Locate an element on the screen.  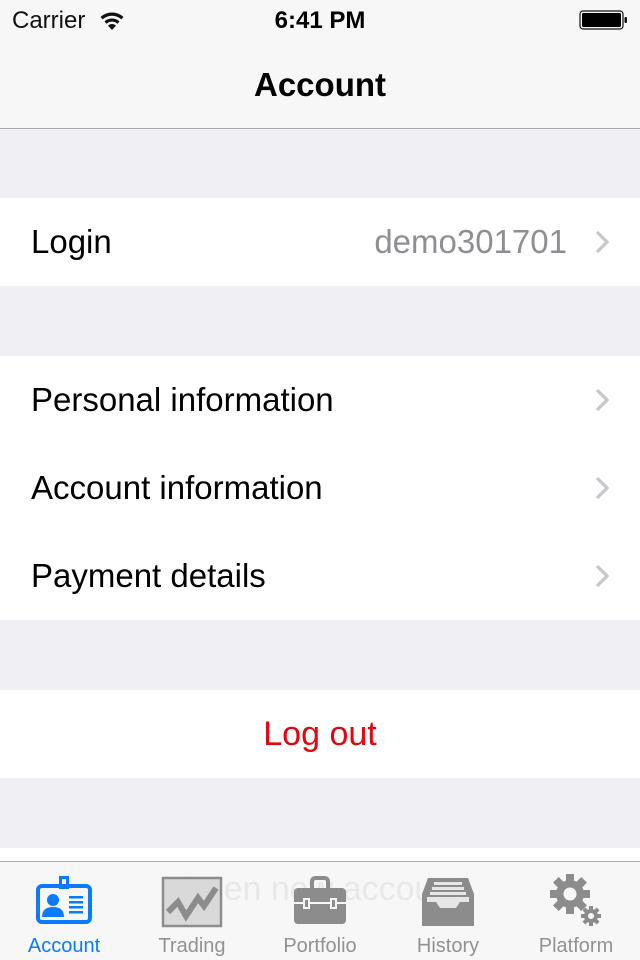
logout-label: Log out is located at coordinates (320, 733).